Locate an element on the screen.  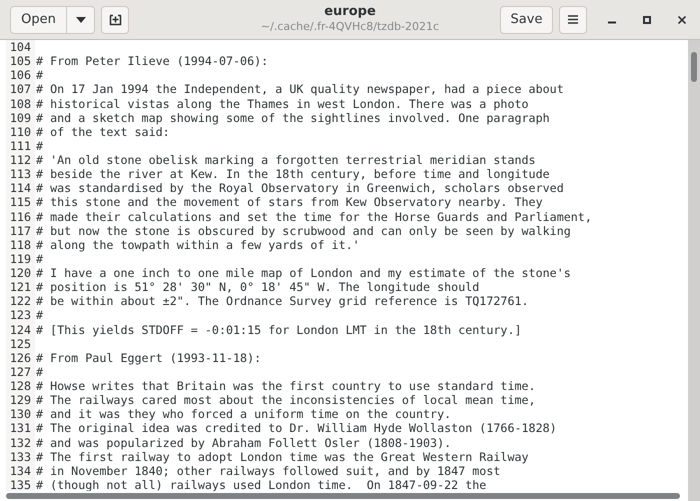
line-number: 129 is located at coordinates (20, 400).